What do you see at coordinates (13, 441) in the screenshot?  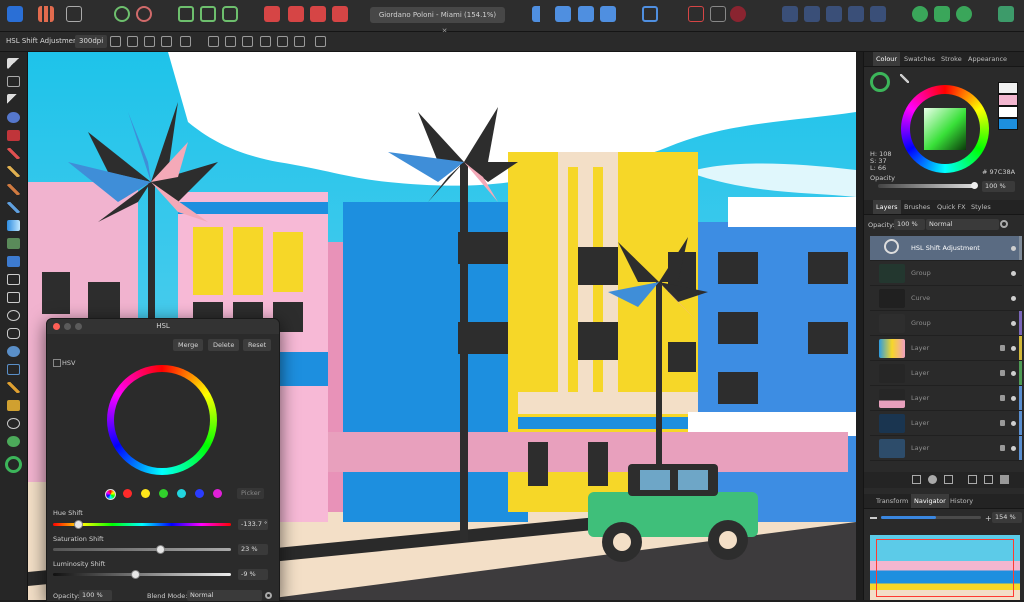 I see `view-tool-icon` at bounding box center [13, 441].